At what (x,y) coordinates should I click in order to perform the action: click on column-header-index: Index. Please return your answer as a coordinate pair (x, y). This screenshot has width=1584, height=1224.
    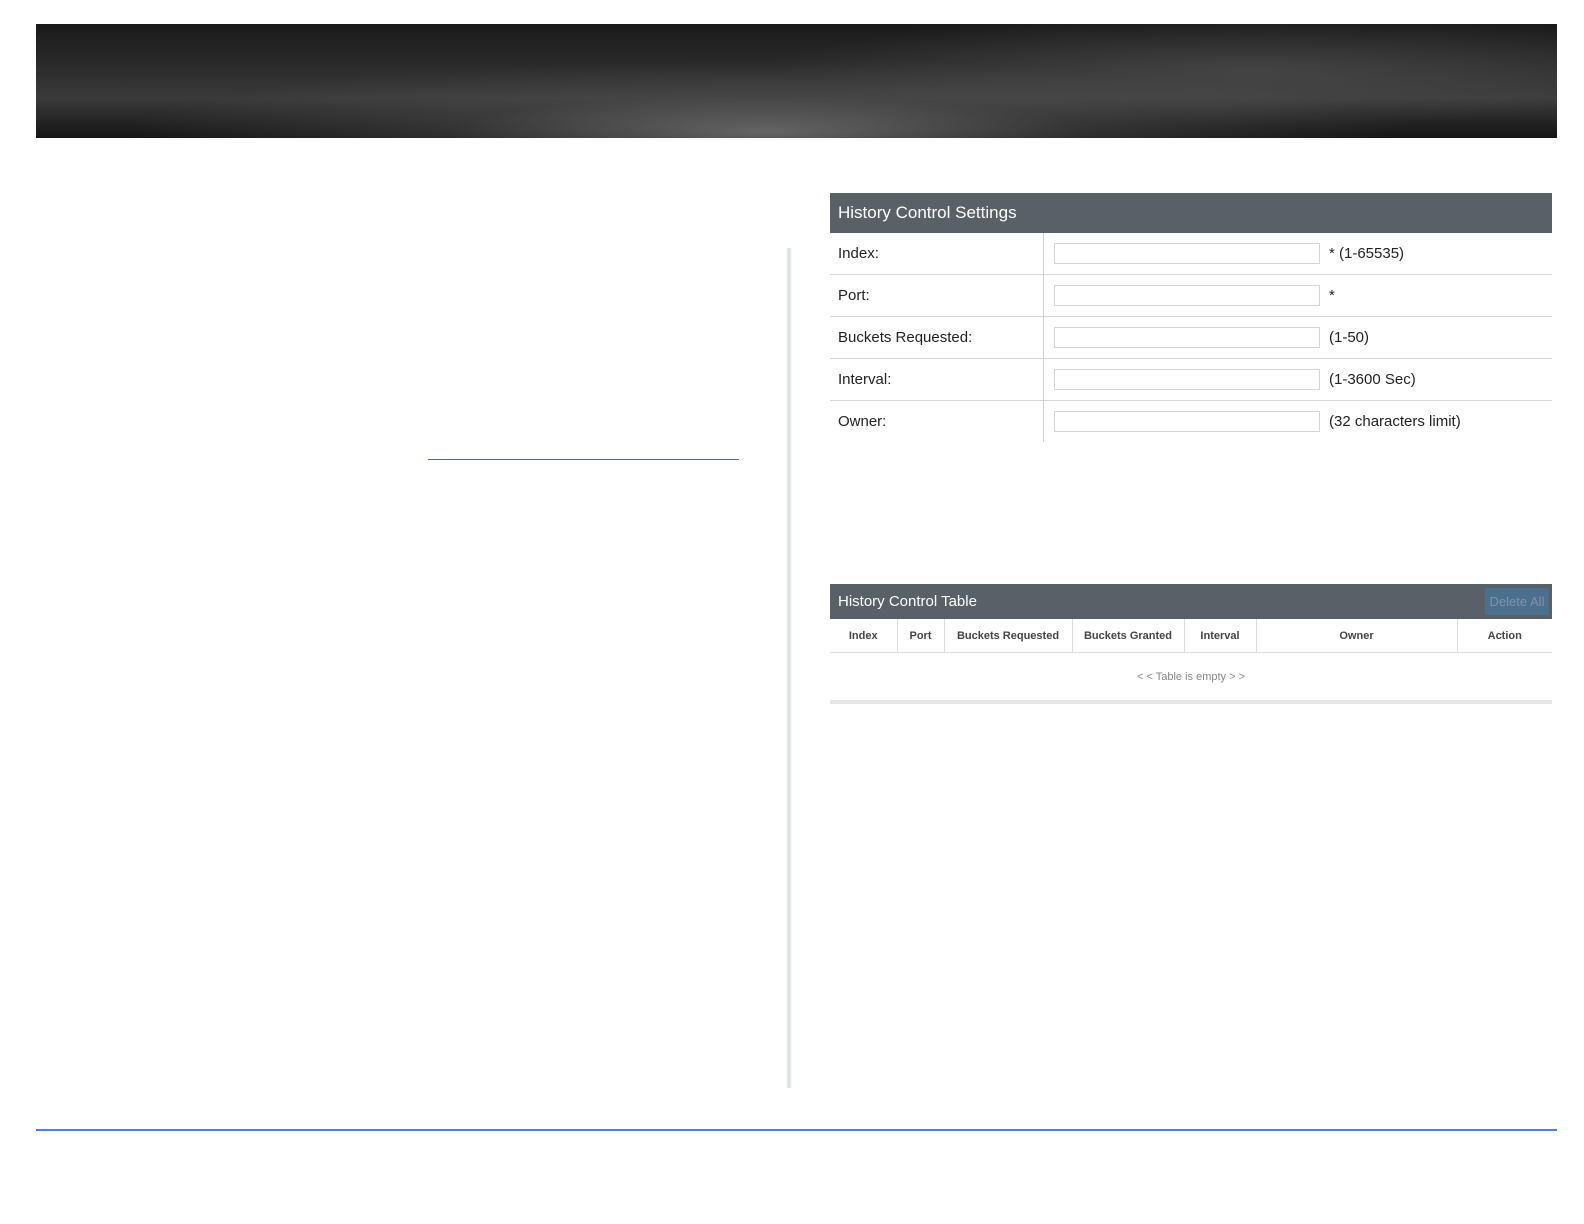
    Looking at the image, I should click on (864, 636).